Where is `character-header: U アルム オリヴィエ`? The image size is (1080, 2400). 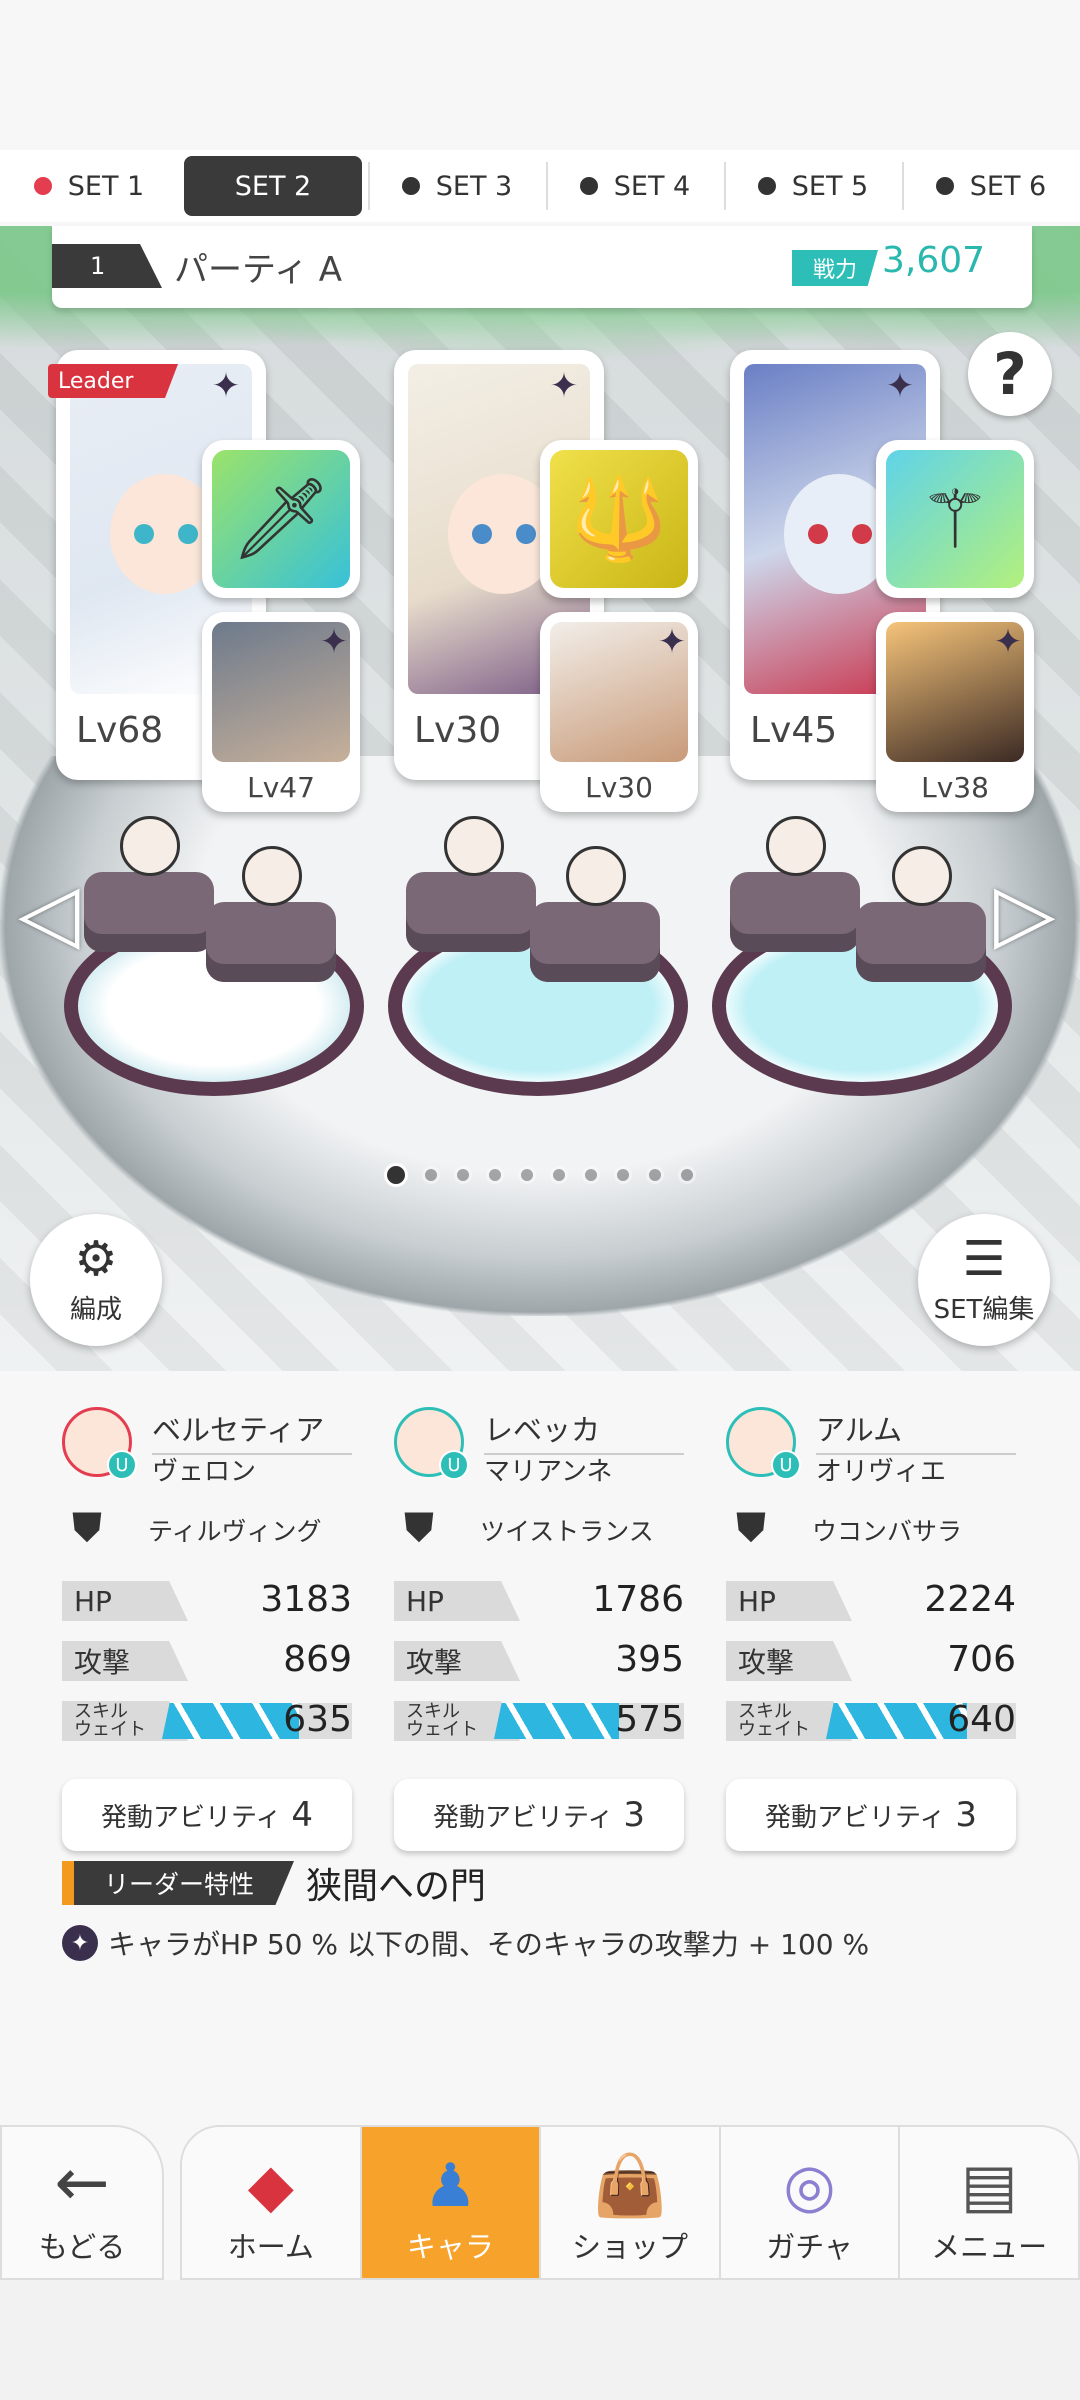
character-header: U アルム オリヴィエ is located at coordinates (871, 1447).